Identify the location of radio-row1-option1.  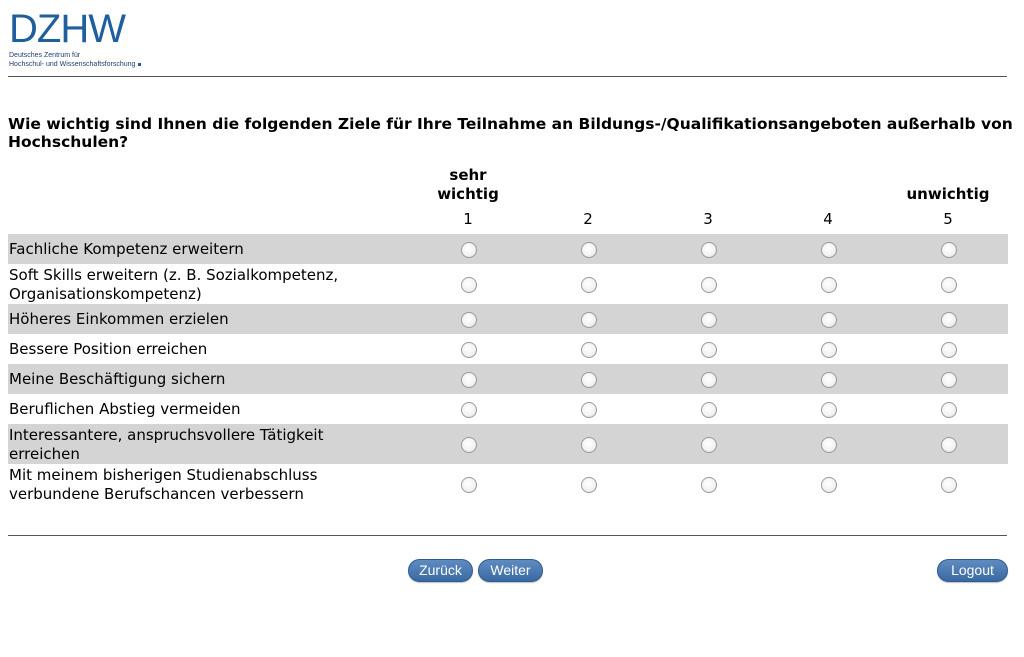
(469, 250).